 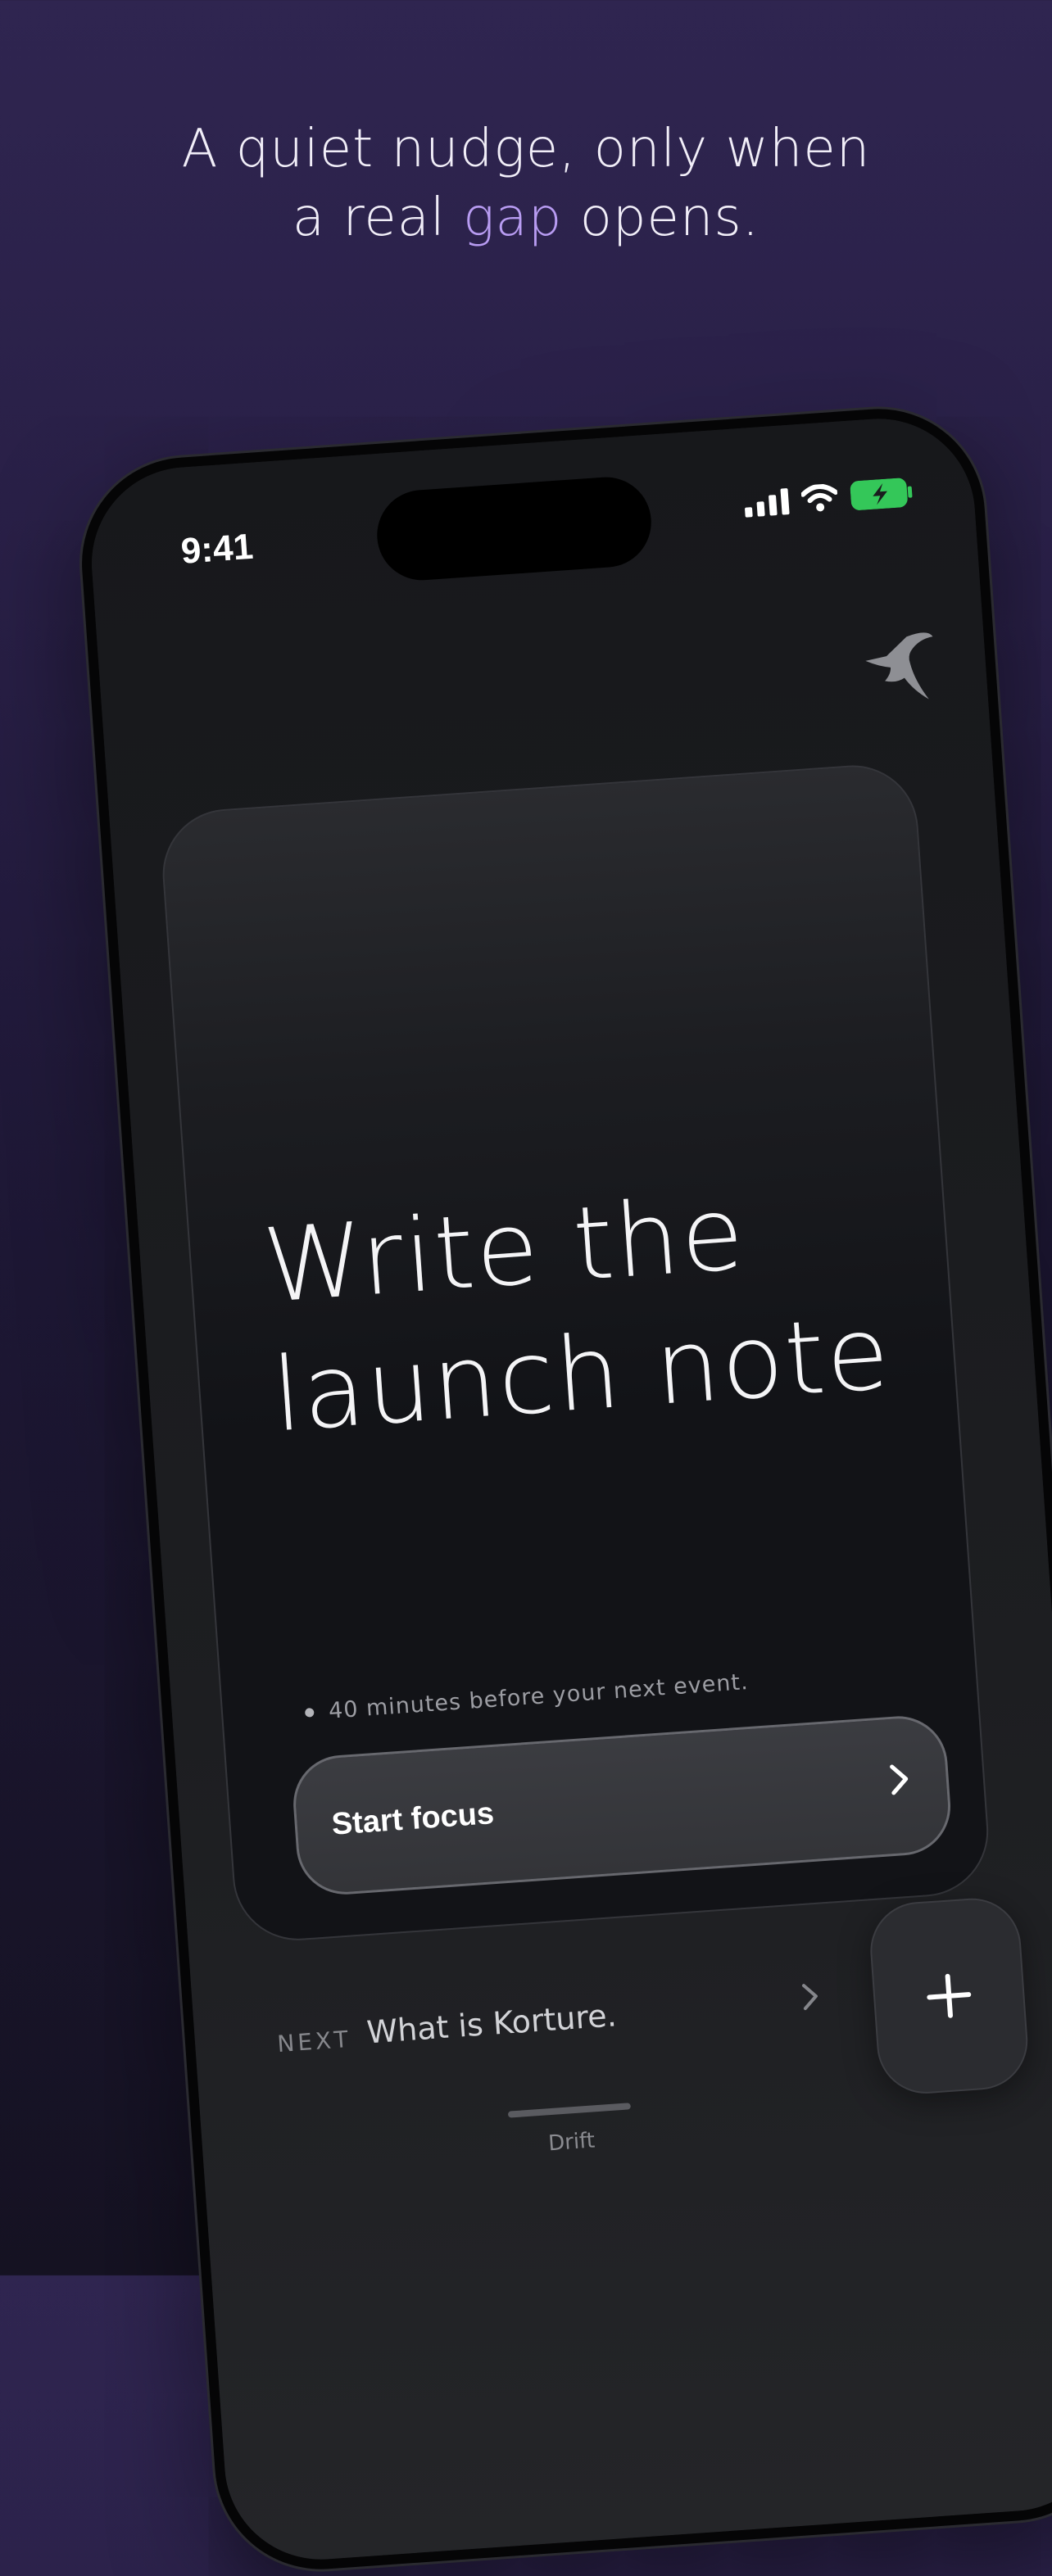 What do you see at coordinates (492, 2024) in the screenshot?
I see `next-task-title: What is Korture.` at bounding box center [492, 2024].